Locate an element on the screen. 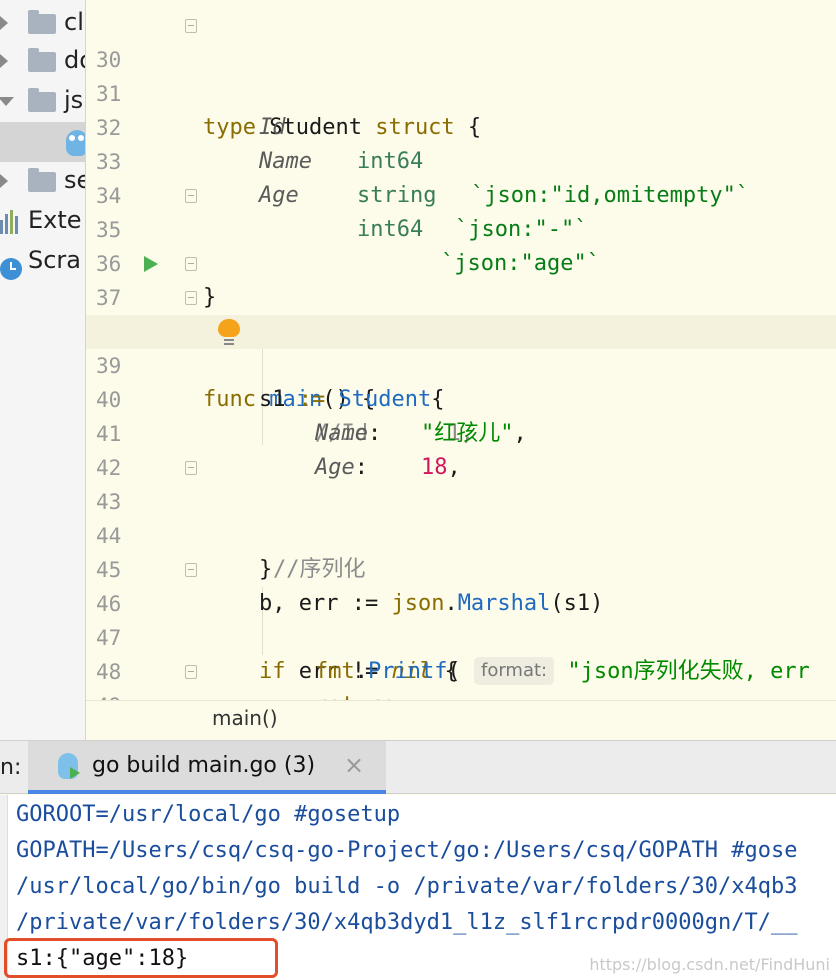  code-line-43: 43 } is located at coordinates (461, 516).